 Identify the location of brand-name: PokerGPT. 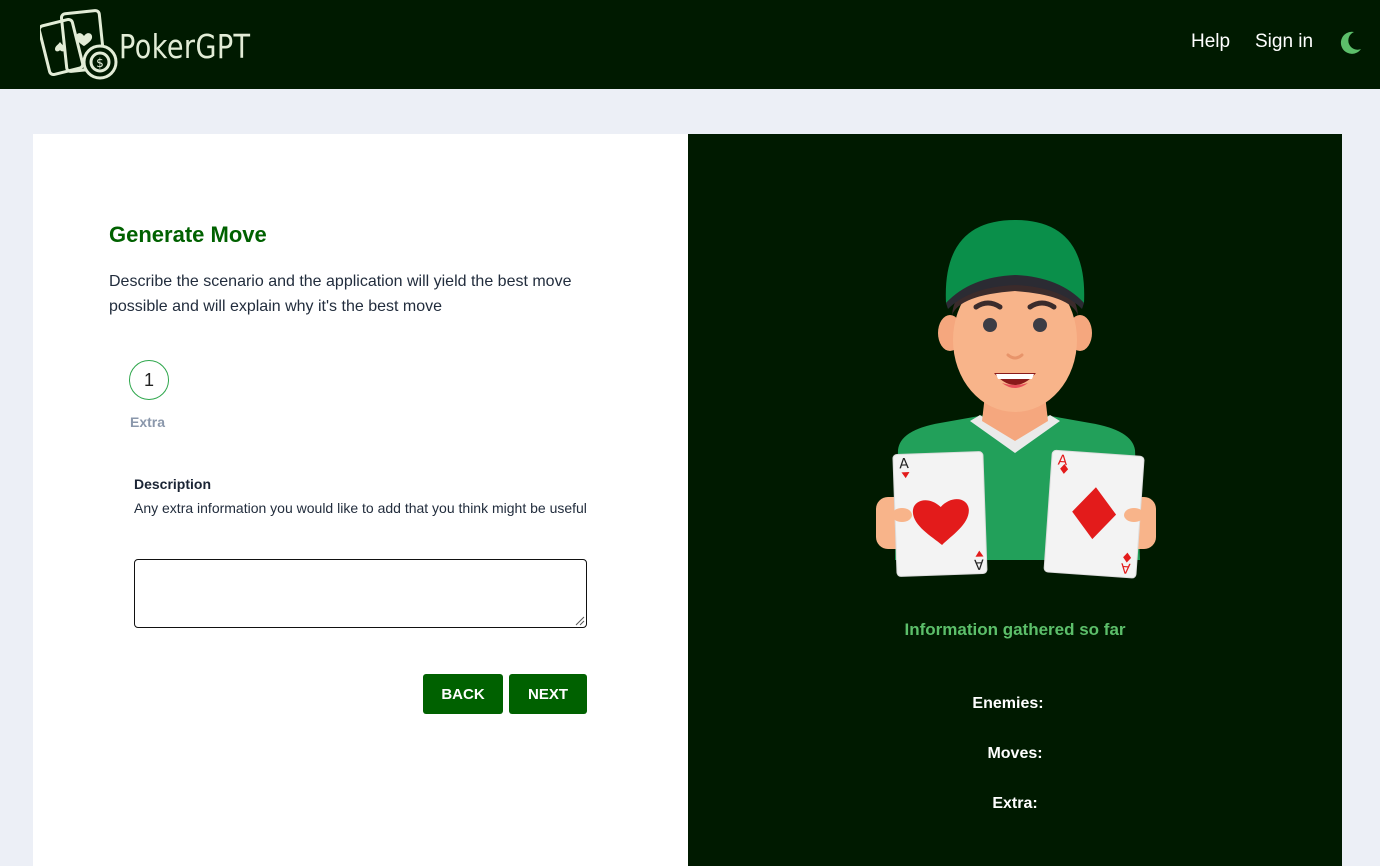
(184, 46).